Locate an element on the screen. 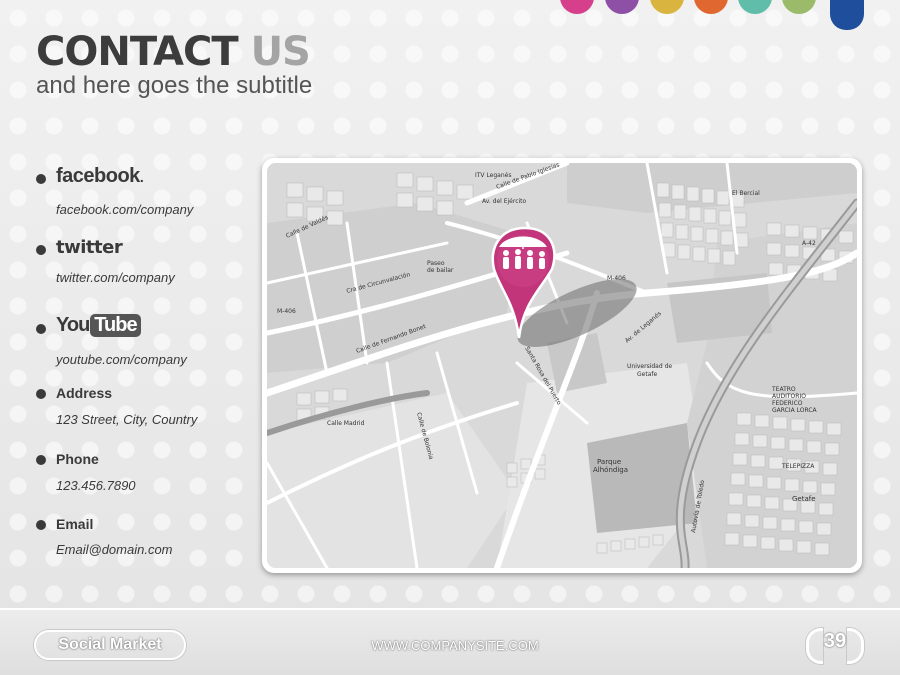 The width and height of the screenshot is (900, 675). svg-text: TEATRO is located at coordinates (783, 389).